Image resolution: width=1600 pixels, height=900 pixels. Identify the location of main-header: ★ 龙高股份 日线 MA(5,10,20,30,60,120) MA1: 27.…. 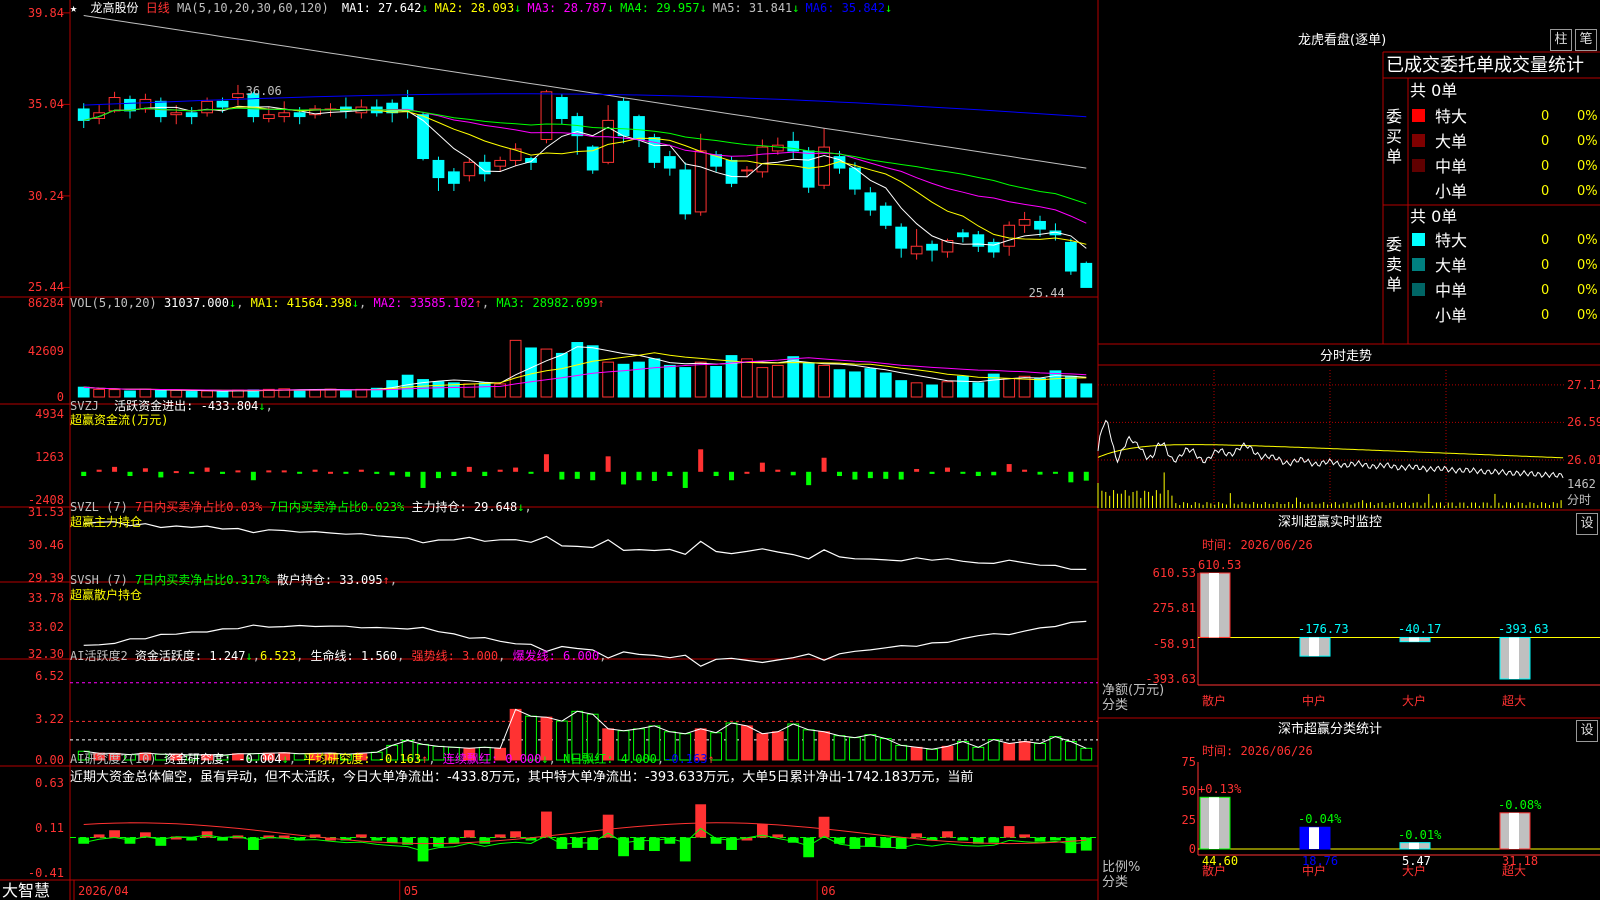
(481, 8).